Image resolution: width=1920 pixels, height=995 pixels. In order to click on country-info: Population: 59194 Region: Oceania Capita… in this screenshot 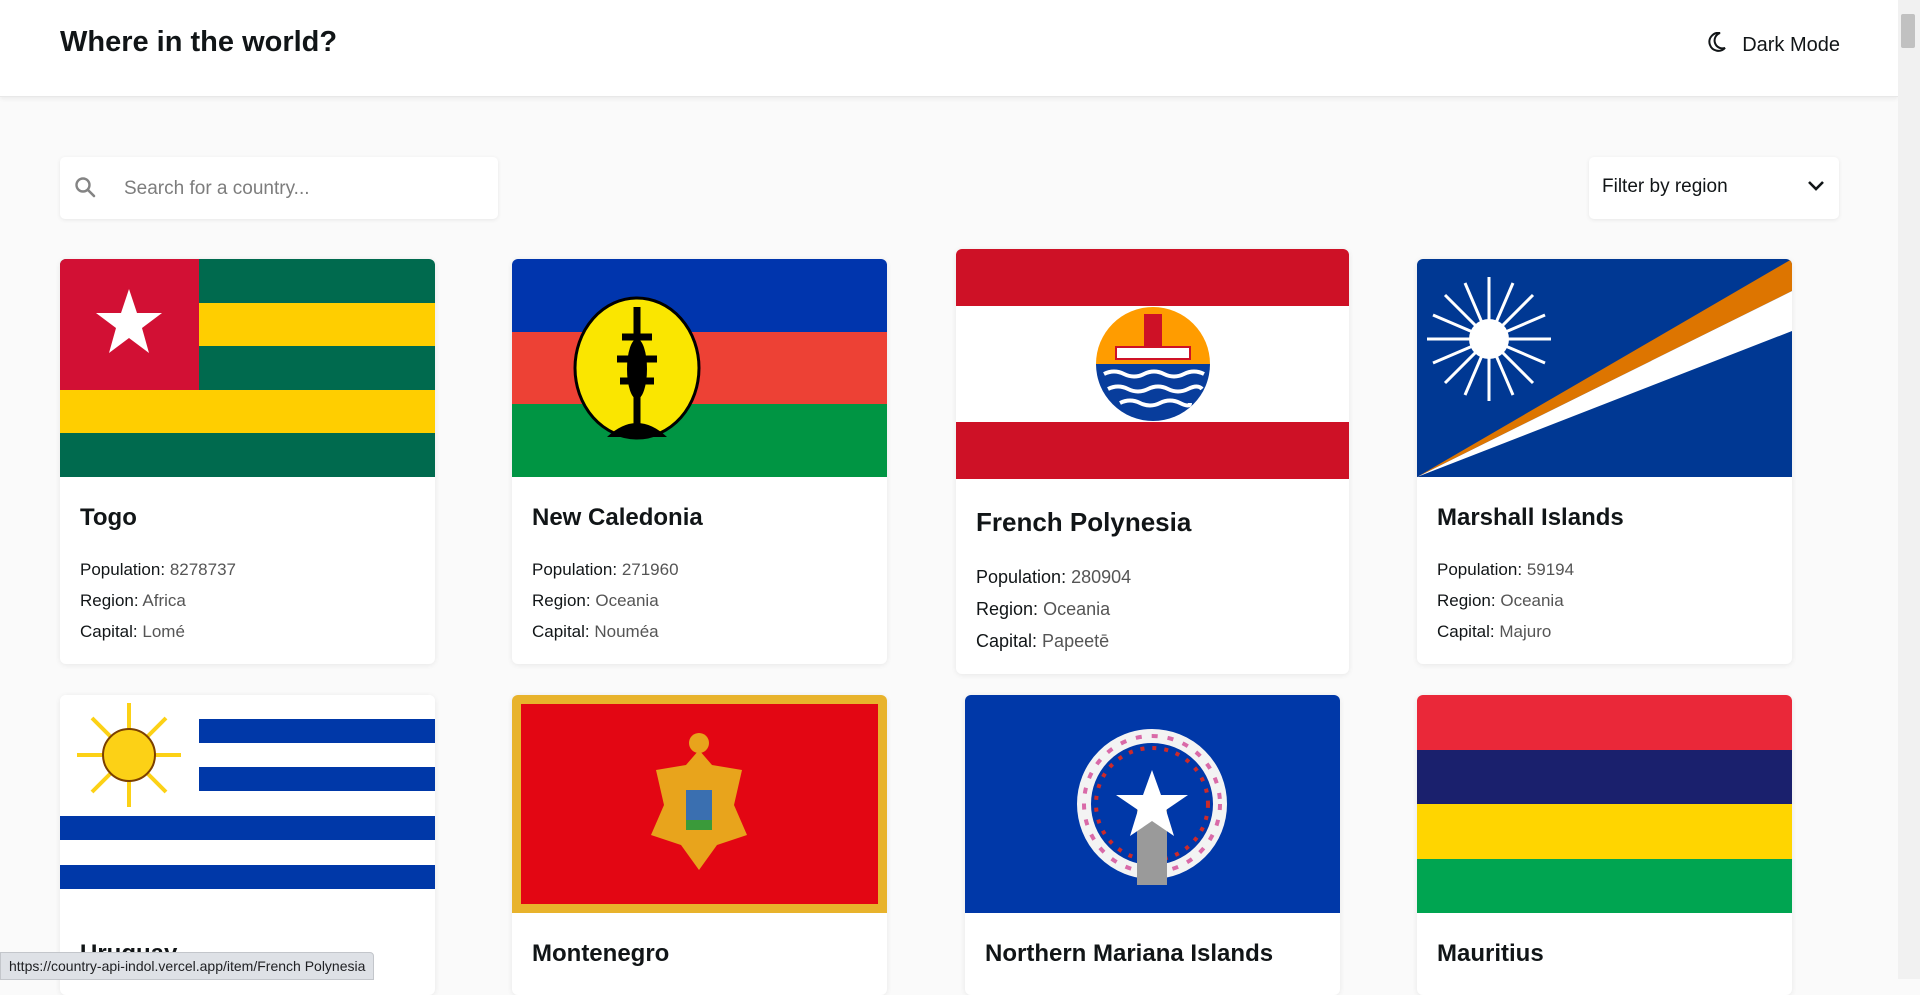, I will do `click(1505, 600)`.